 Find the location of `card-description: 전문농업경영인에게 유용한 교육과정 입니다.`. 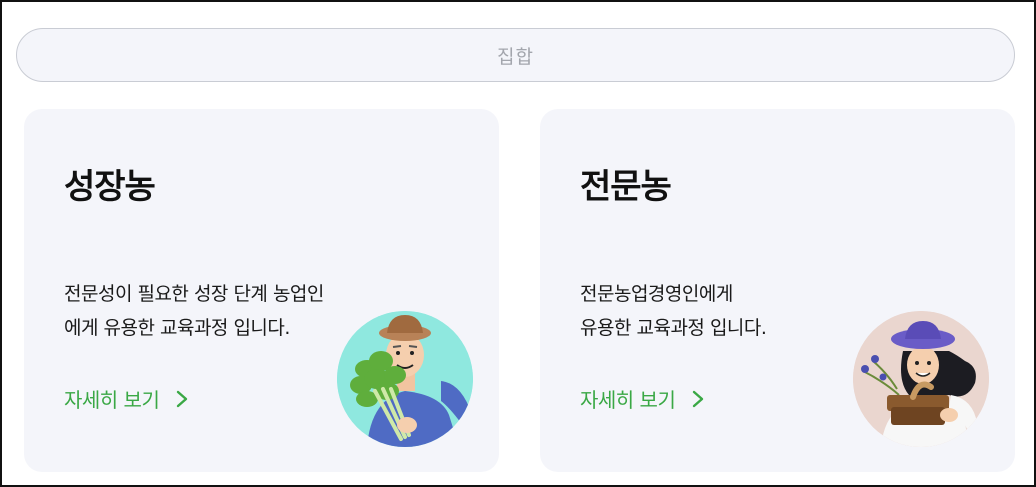

card-description: 전문농업경영인에게 유용한 교육과정 입니다. is located at coordinates (730, 311).